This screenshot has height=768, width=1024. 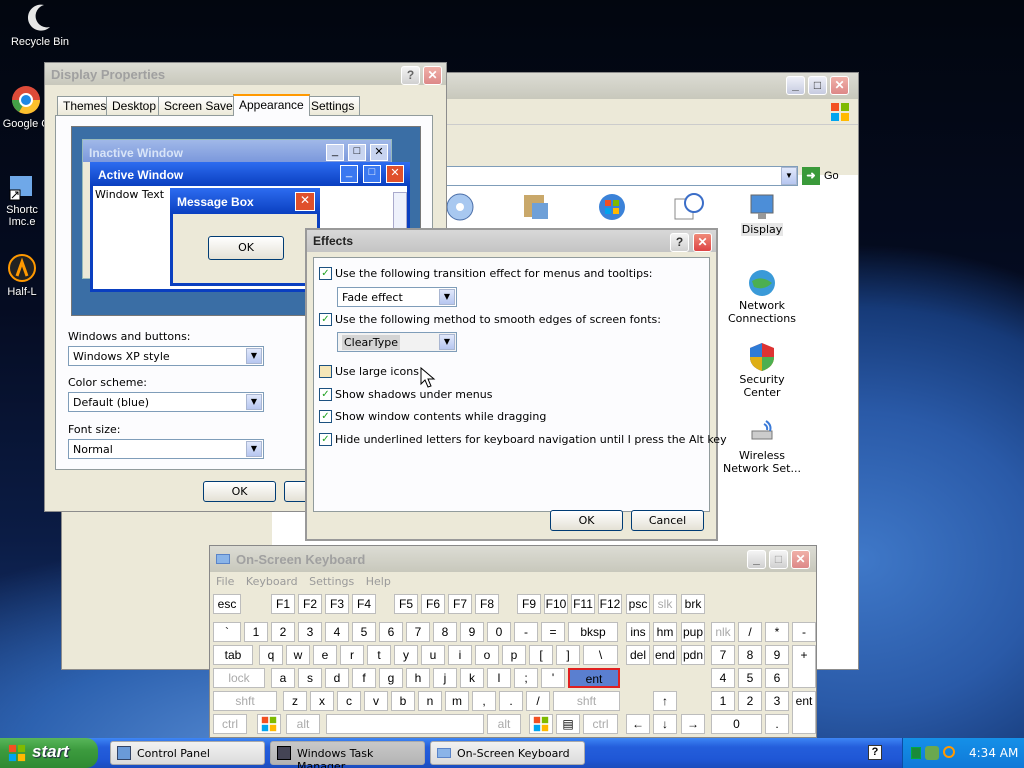 What do you see at coordinates (379, 655) in the screenshot?
I see `key-r3-5: t` at bounding box center [379, 655].